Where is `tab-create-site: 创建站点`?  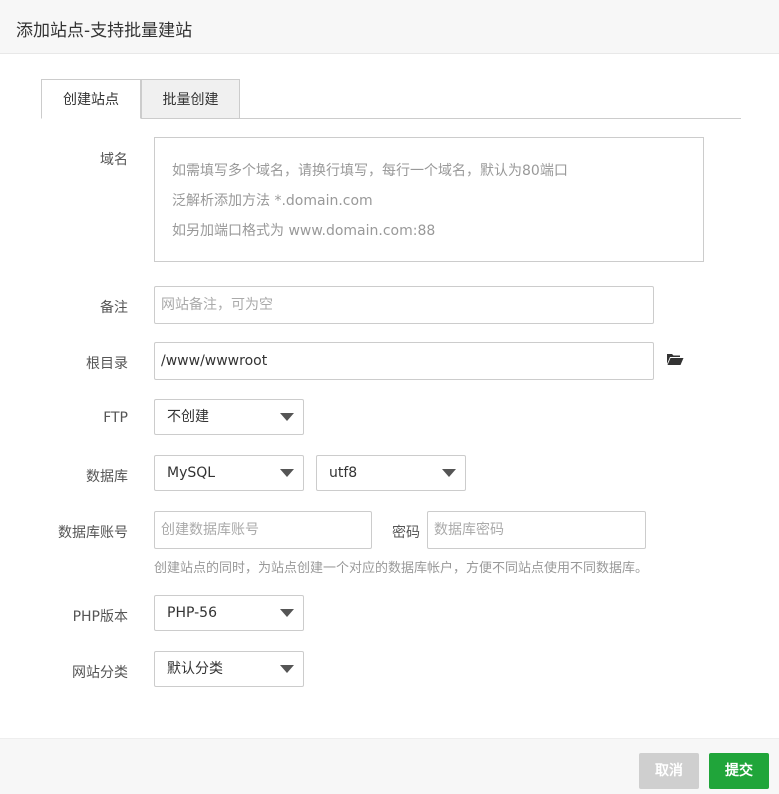
tab-create-site: 创建站点 is located at coordinates (91, 99).